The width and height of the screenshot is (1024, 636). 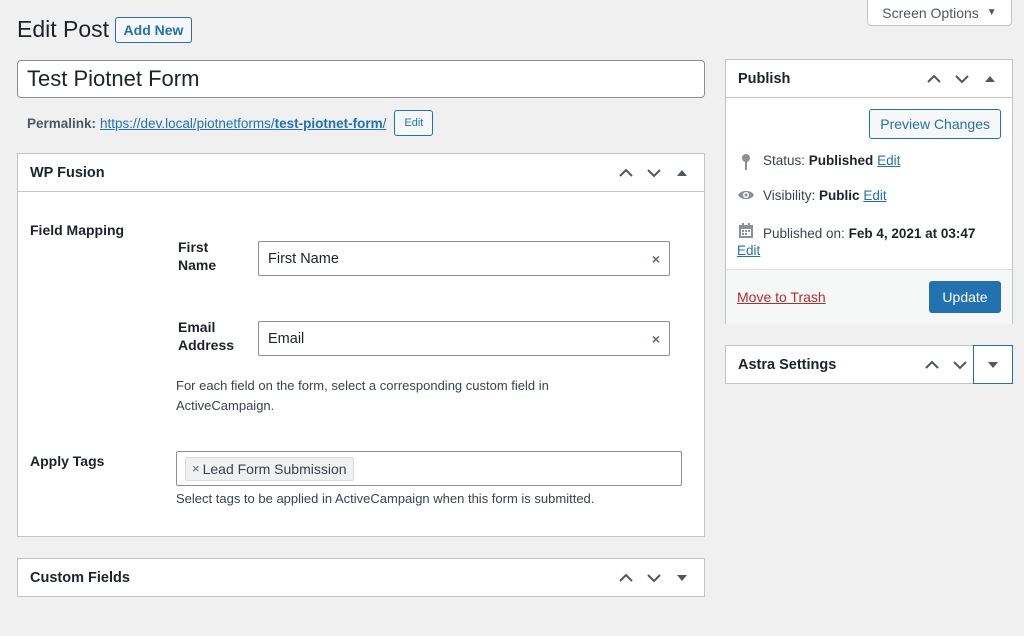 I want to click on permalink-trailing: /, so click(x=384, y=123).